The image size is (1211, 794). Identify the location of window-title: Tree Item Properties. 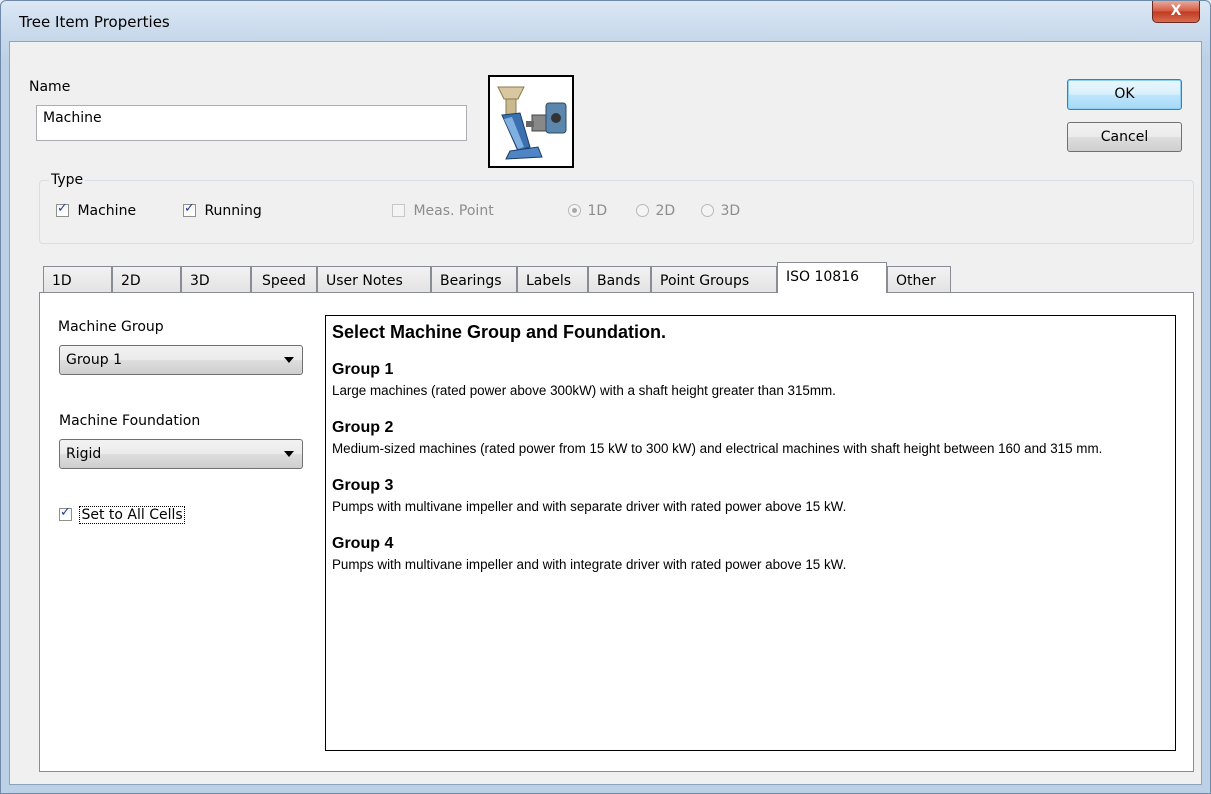
(94, 22).